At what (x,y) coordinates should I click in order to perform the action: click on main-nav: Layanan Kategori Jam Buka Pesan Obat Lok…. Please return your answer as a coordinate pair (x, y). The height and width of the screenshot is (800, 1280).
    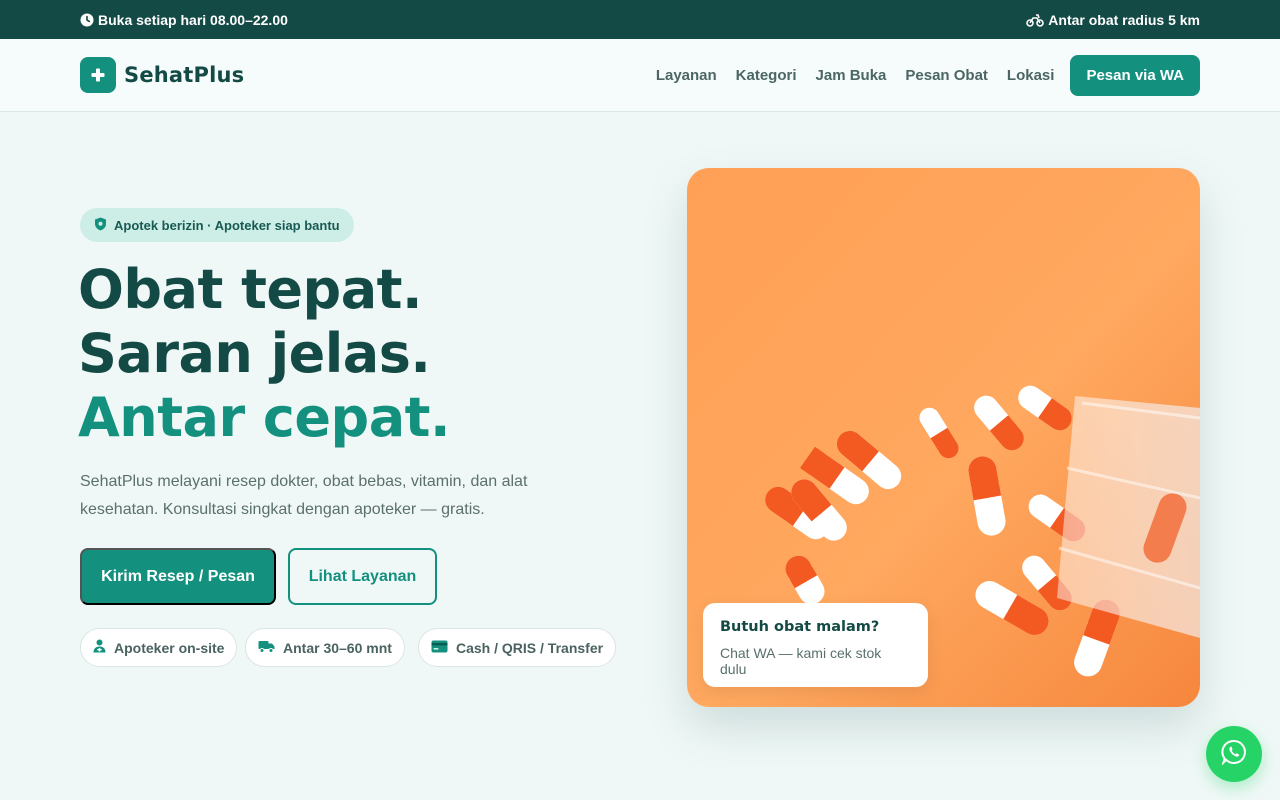
    Looking at the image, I should click on (928, 75).